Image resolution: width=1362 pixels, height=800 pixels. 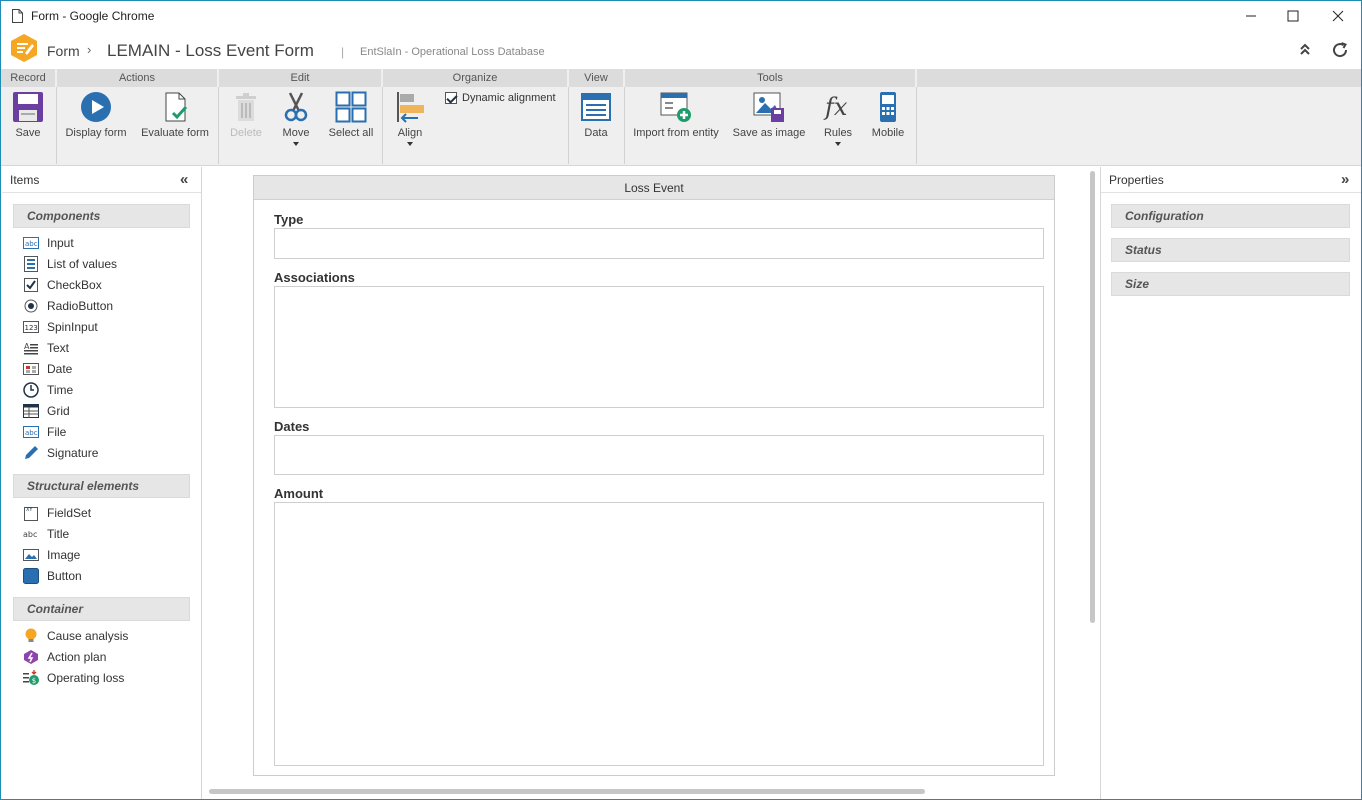 I want to click on dates-field, so click(x=659, y=455).